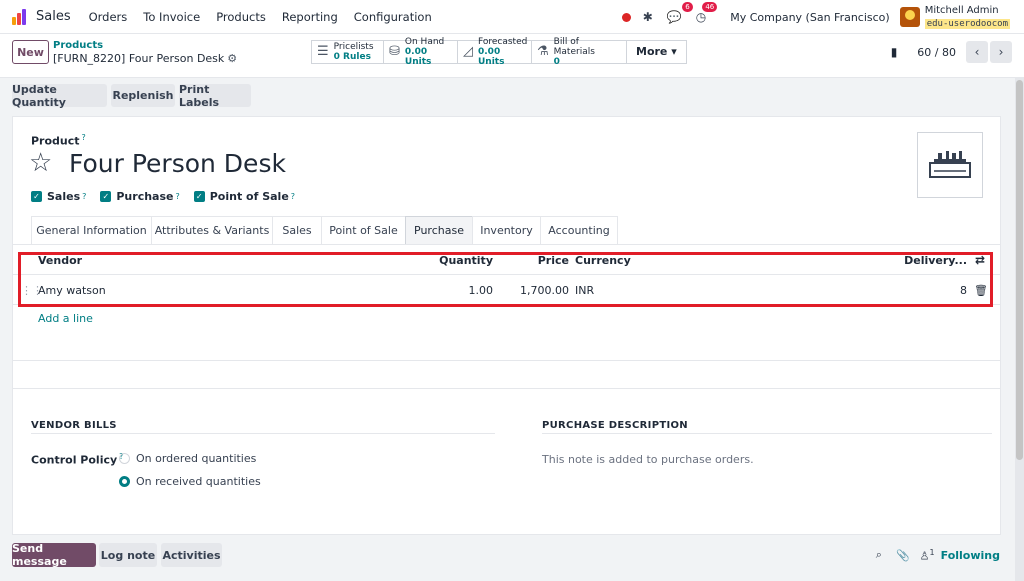 Image resolution: width=1024 pixels, height=581 pixels. Describe the element at coordinates (108, 17) in the screenshot. I see `menu-orders: Orders` at that location.